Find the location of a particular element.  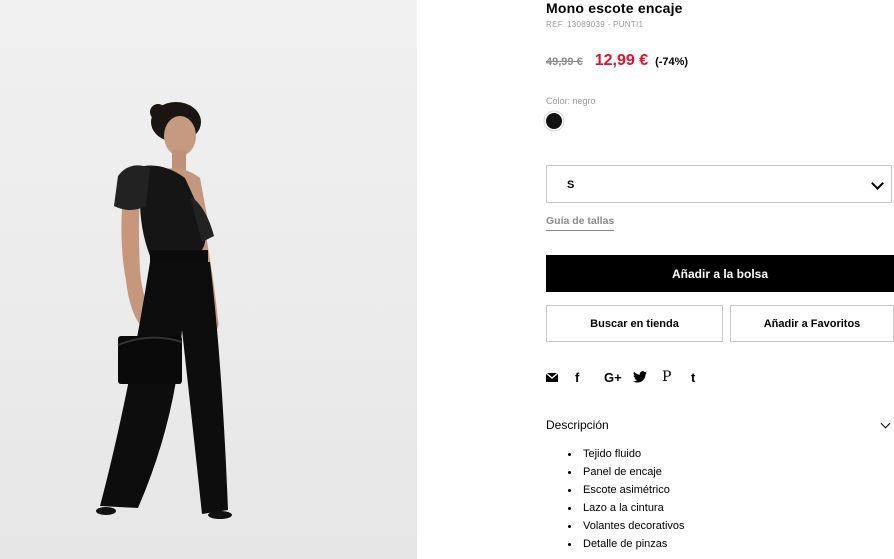

size-select: S is located at coordinates (719, 184).